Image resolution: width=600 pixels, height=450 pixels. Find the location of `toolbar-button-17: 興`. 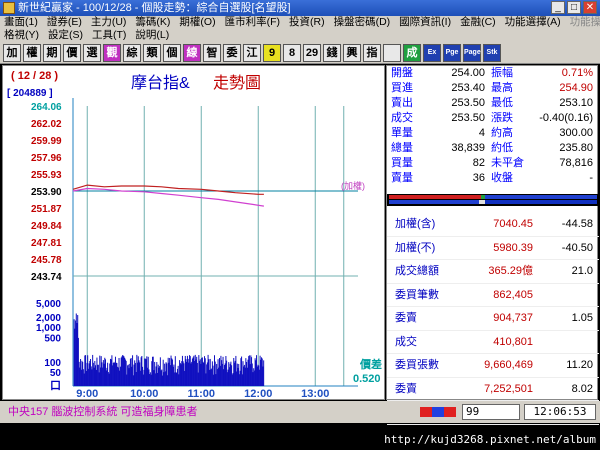

toolbar-button-17: 興 is located at coordinates (352, 52).